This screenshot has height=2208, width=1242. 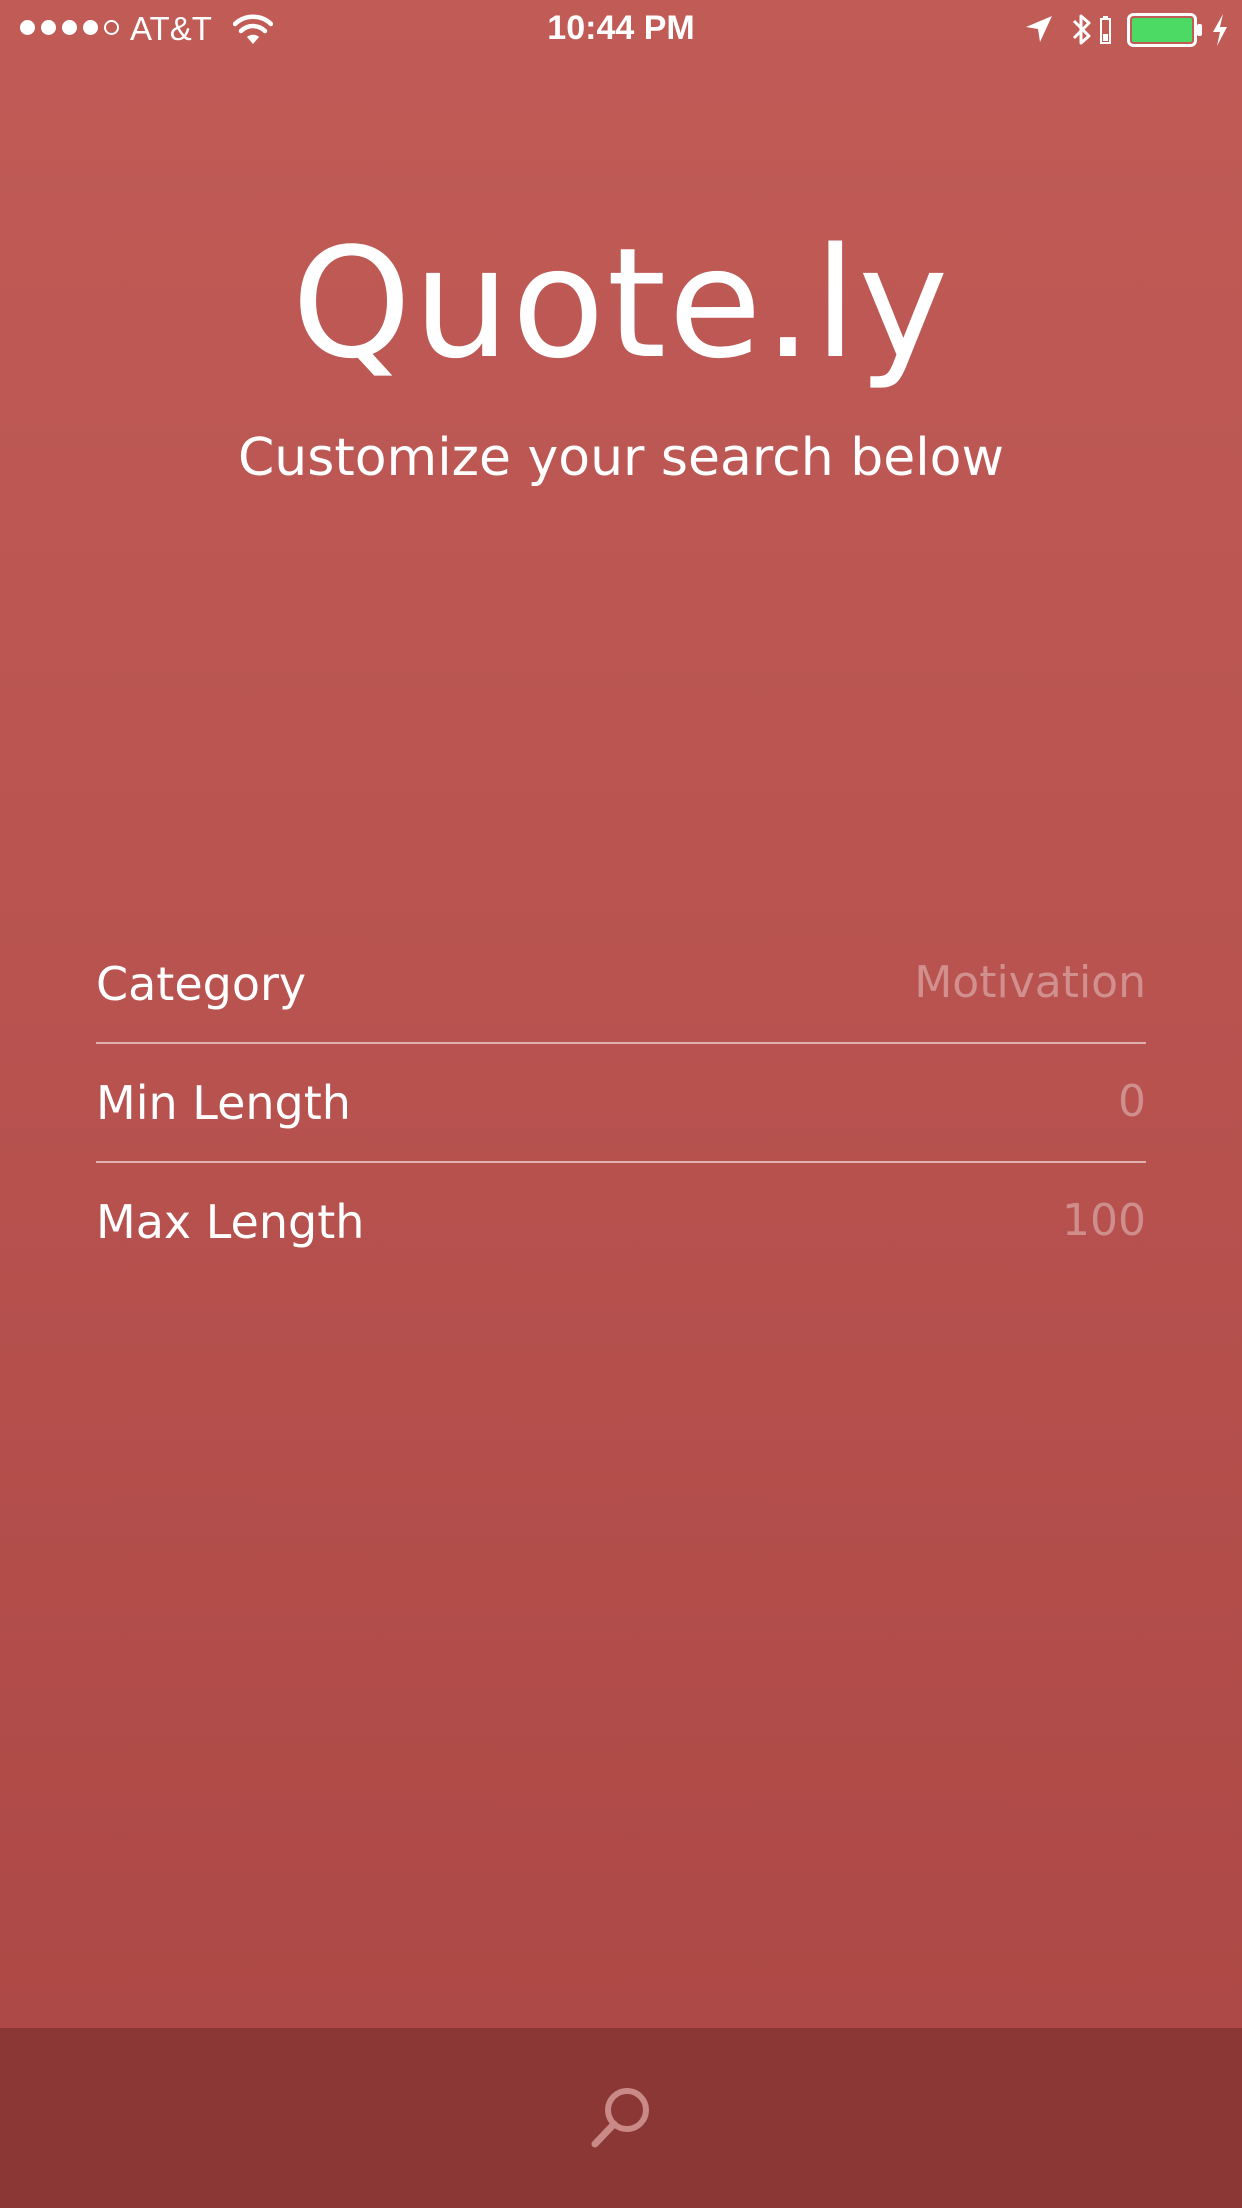 I want to click on max-length-label: Max Length, so click(x=230, y=1222).